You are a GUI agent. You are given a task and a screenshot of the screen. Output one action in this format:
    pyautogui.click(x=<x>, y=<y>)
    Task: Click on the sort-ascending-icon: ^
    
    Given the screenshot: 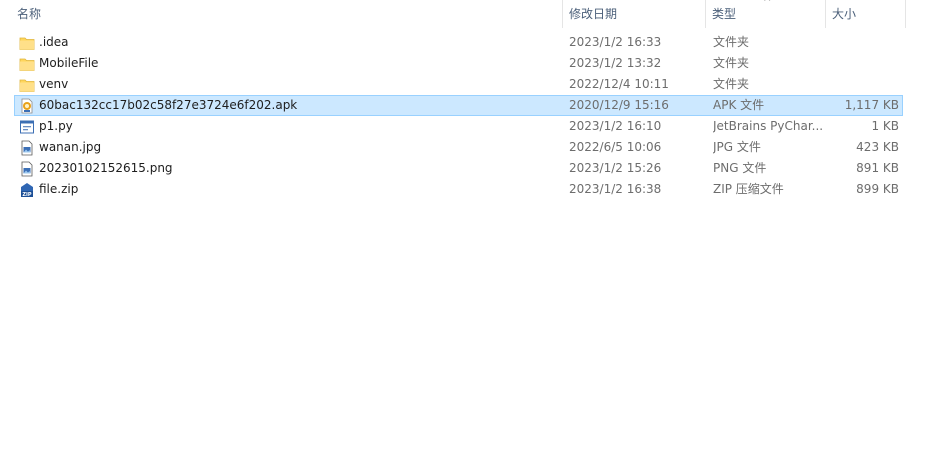 What is the action you would take?
    pyautogui.click(x=767, y=4)
    